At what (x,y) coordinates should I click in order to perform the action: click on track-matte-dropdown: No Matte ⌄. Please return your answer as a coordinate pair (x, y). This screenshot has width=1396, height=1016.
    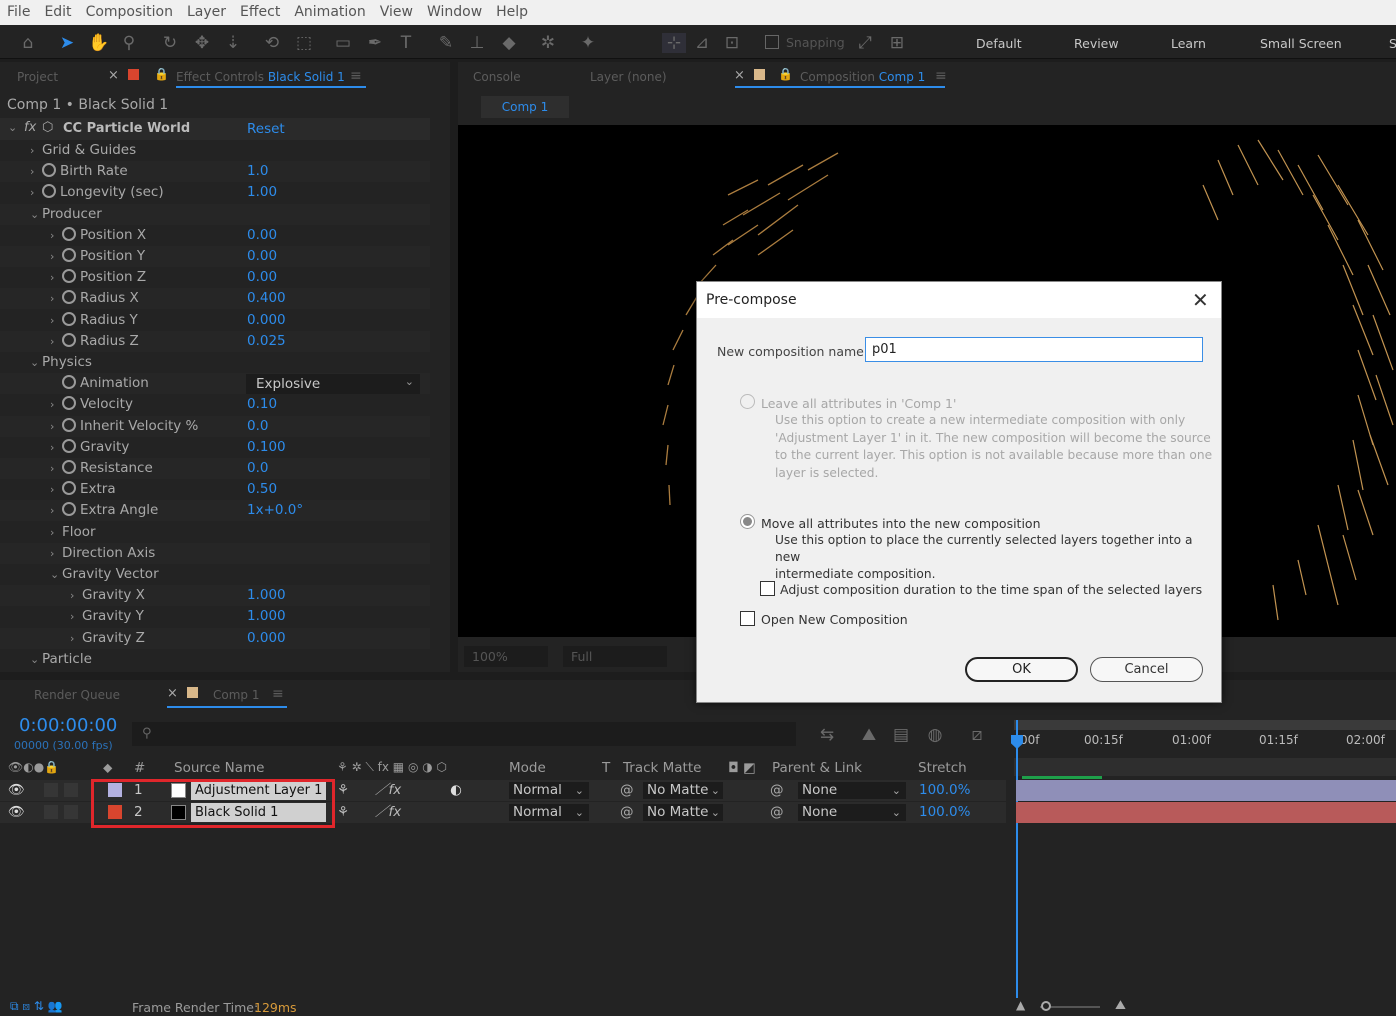
    Looking at the image, I should click on (683, 812).